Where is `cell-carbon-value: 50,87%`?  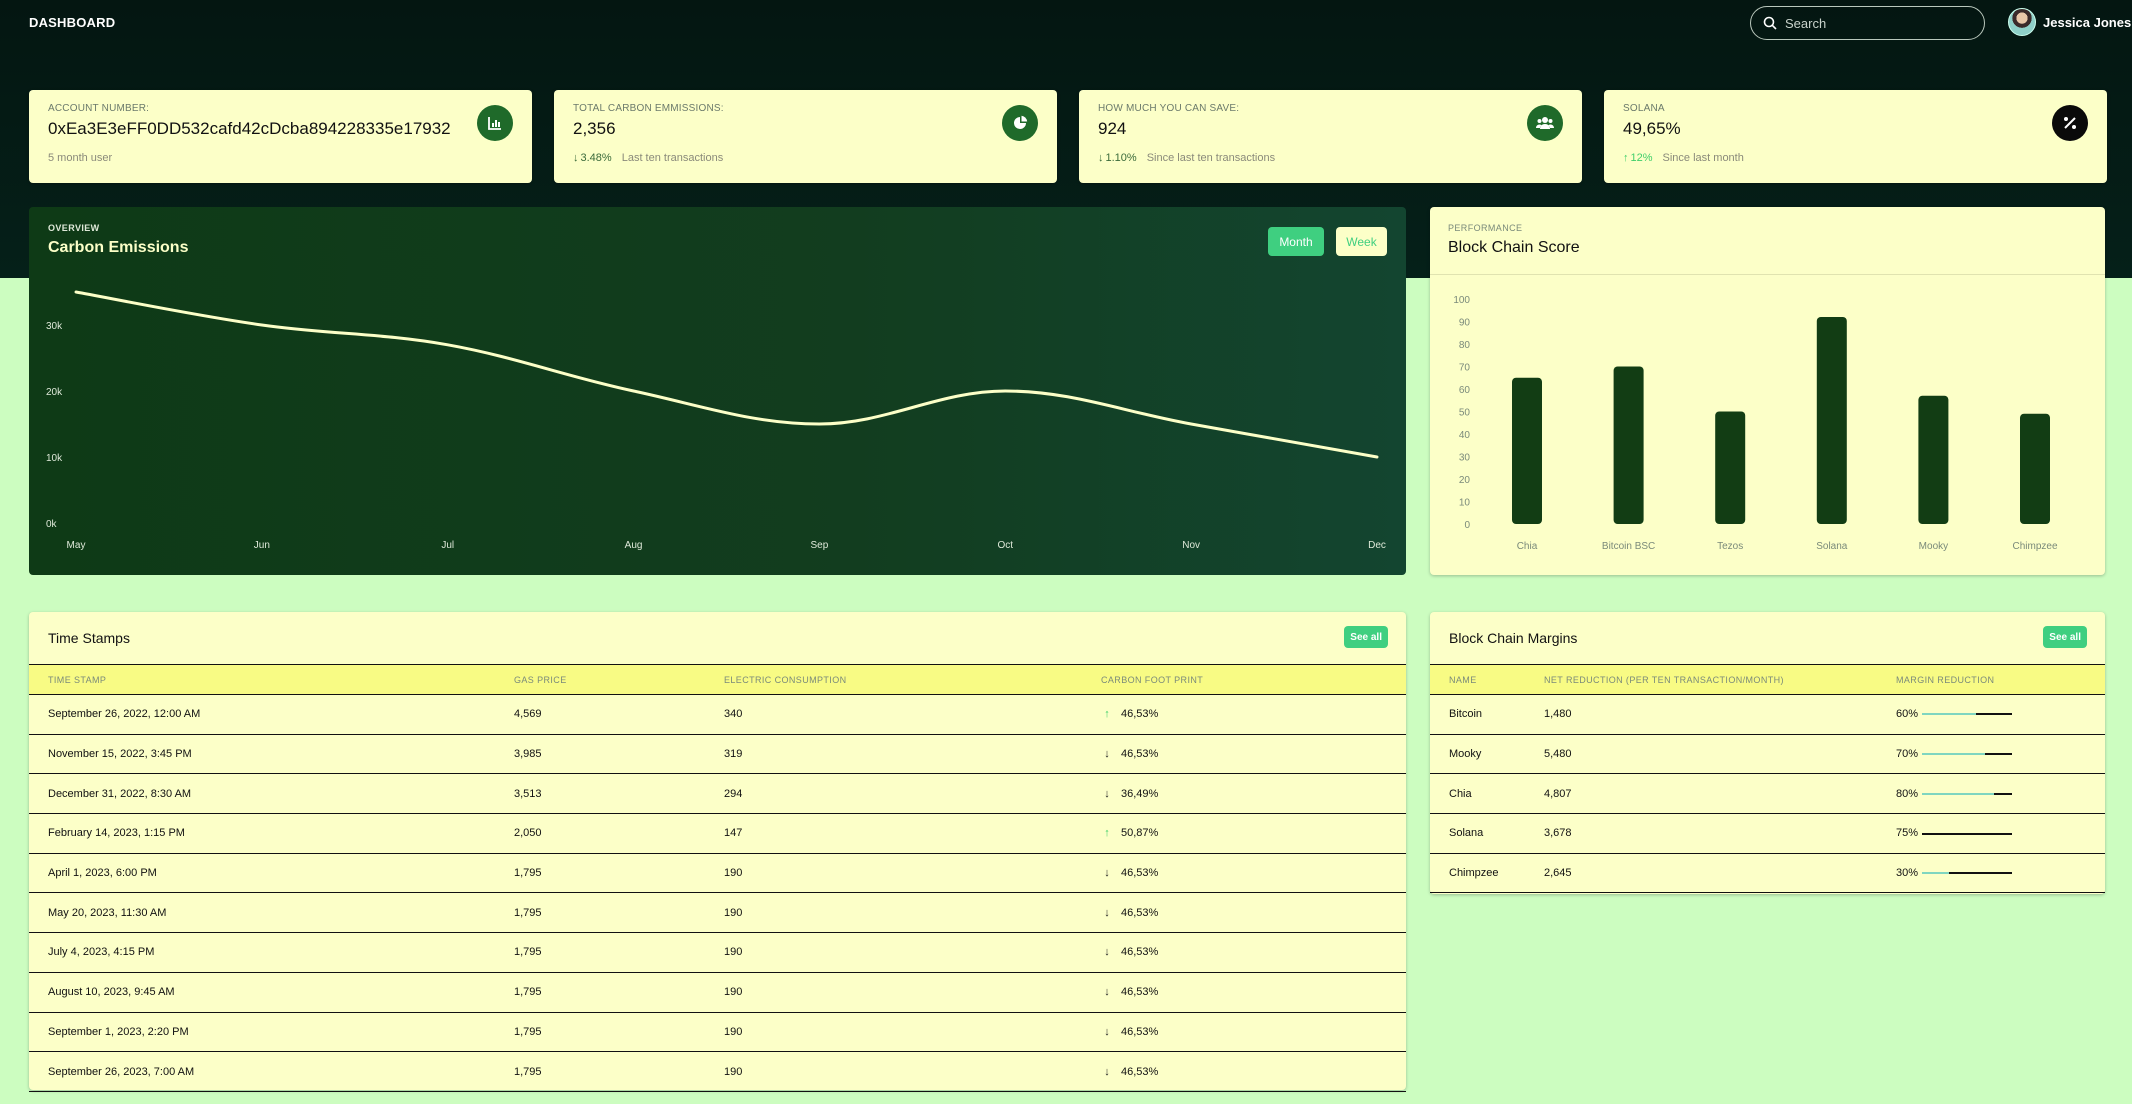
cell-carbon-value: 50,87% is located at coordinates (1140, 833).